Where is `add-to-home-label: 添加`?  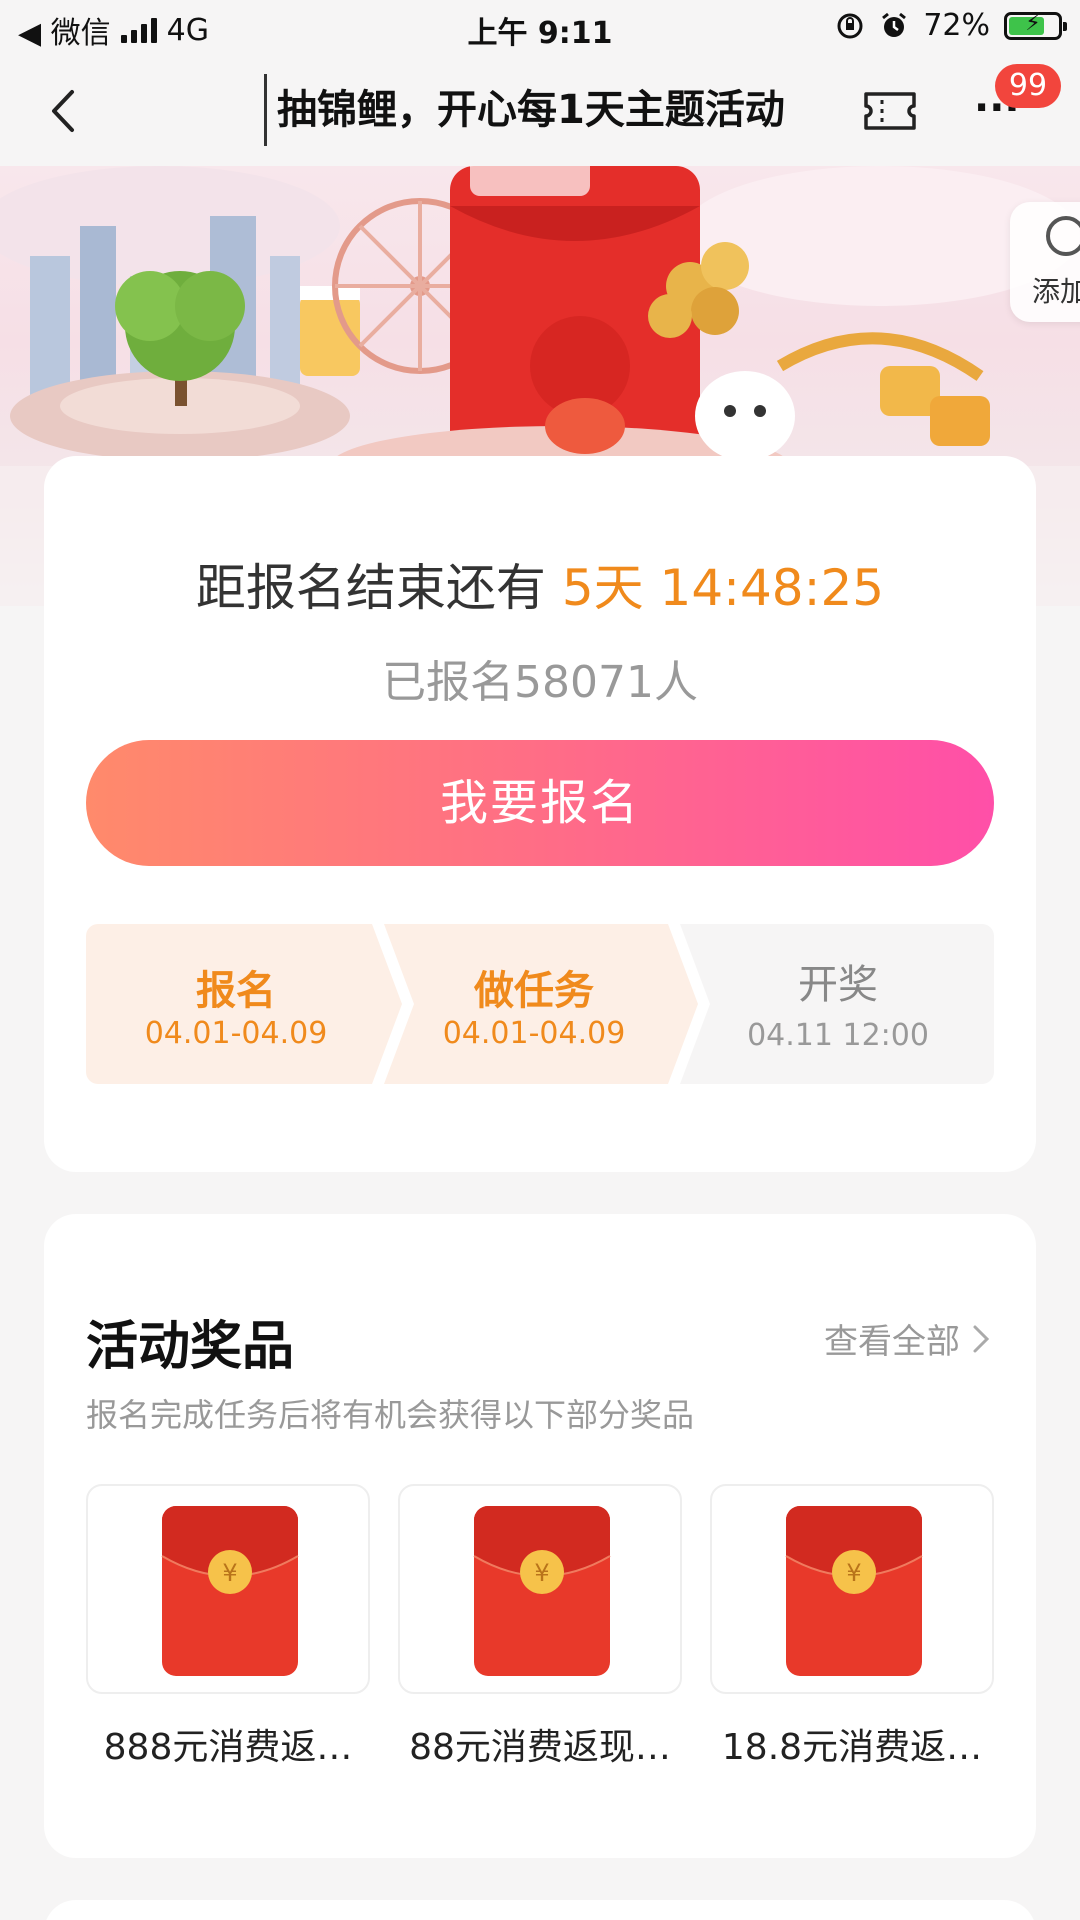
add-to-home-label: 添加 is located at coordinates (1056, 291).